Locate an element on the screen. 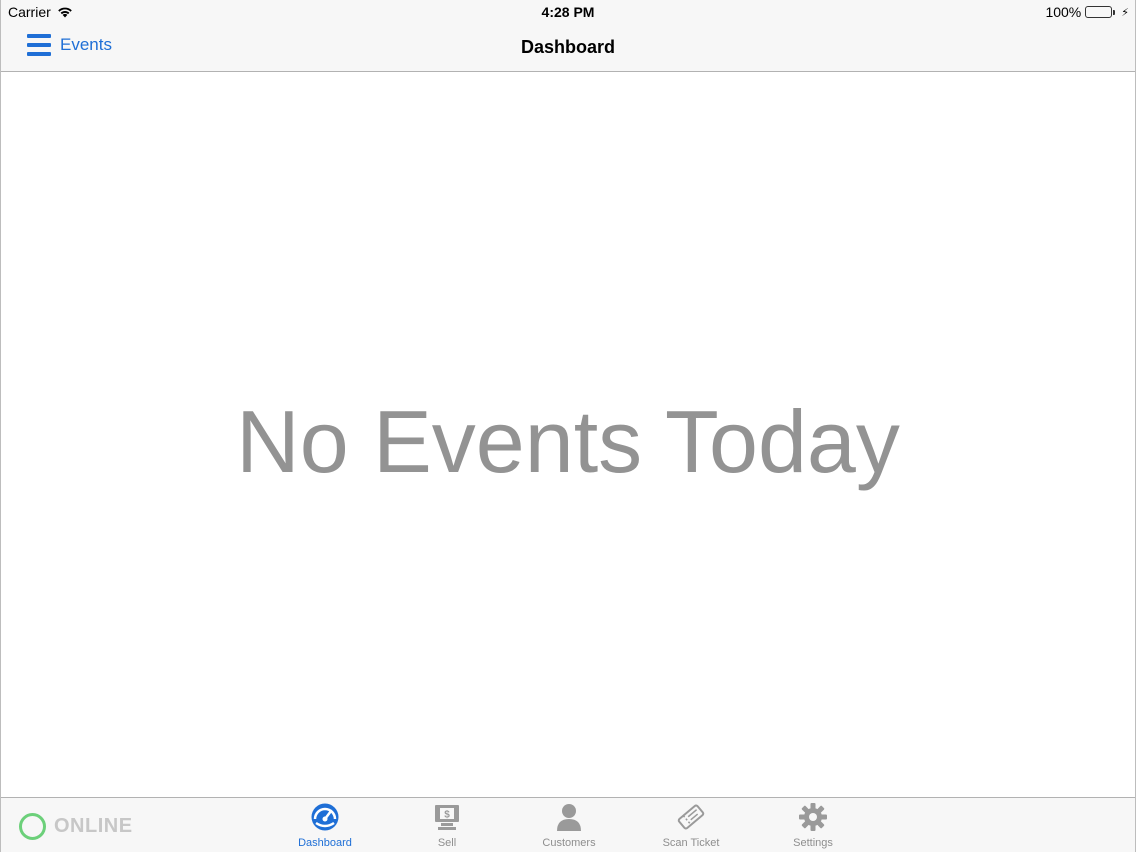 Image resolution: width=1136 pixels, height=852 pixels. sell-icon: $ is located at coordinates (447, 817).